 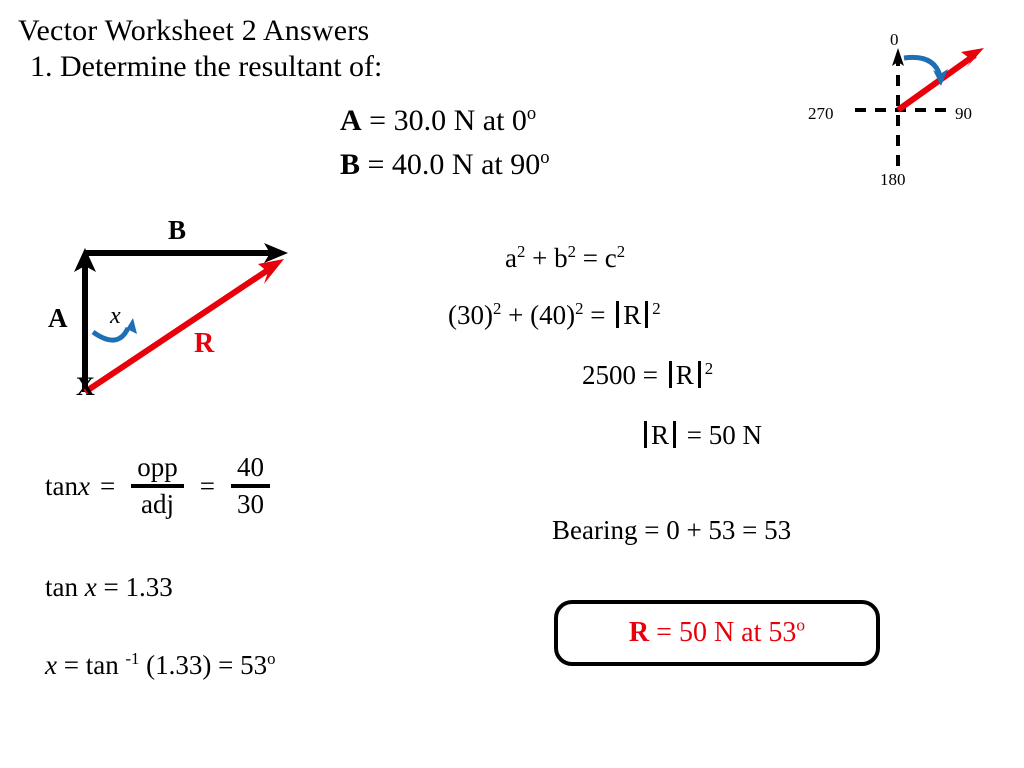 I want to click on compass-label-east: 90, so click(x=963, y=113).